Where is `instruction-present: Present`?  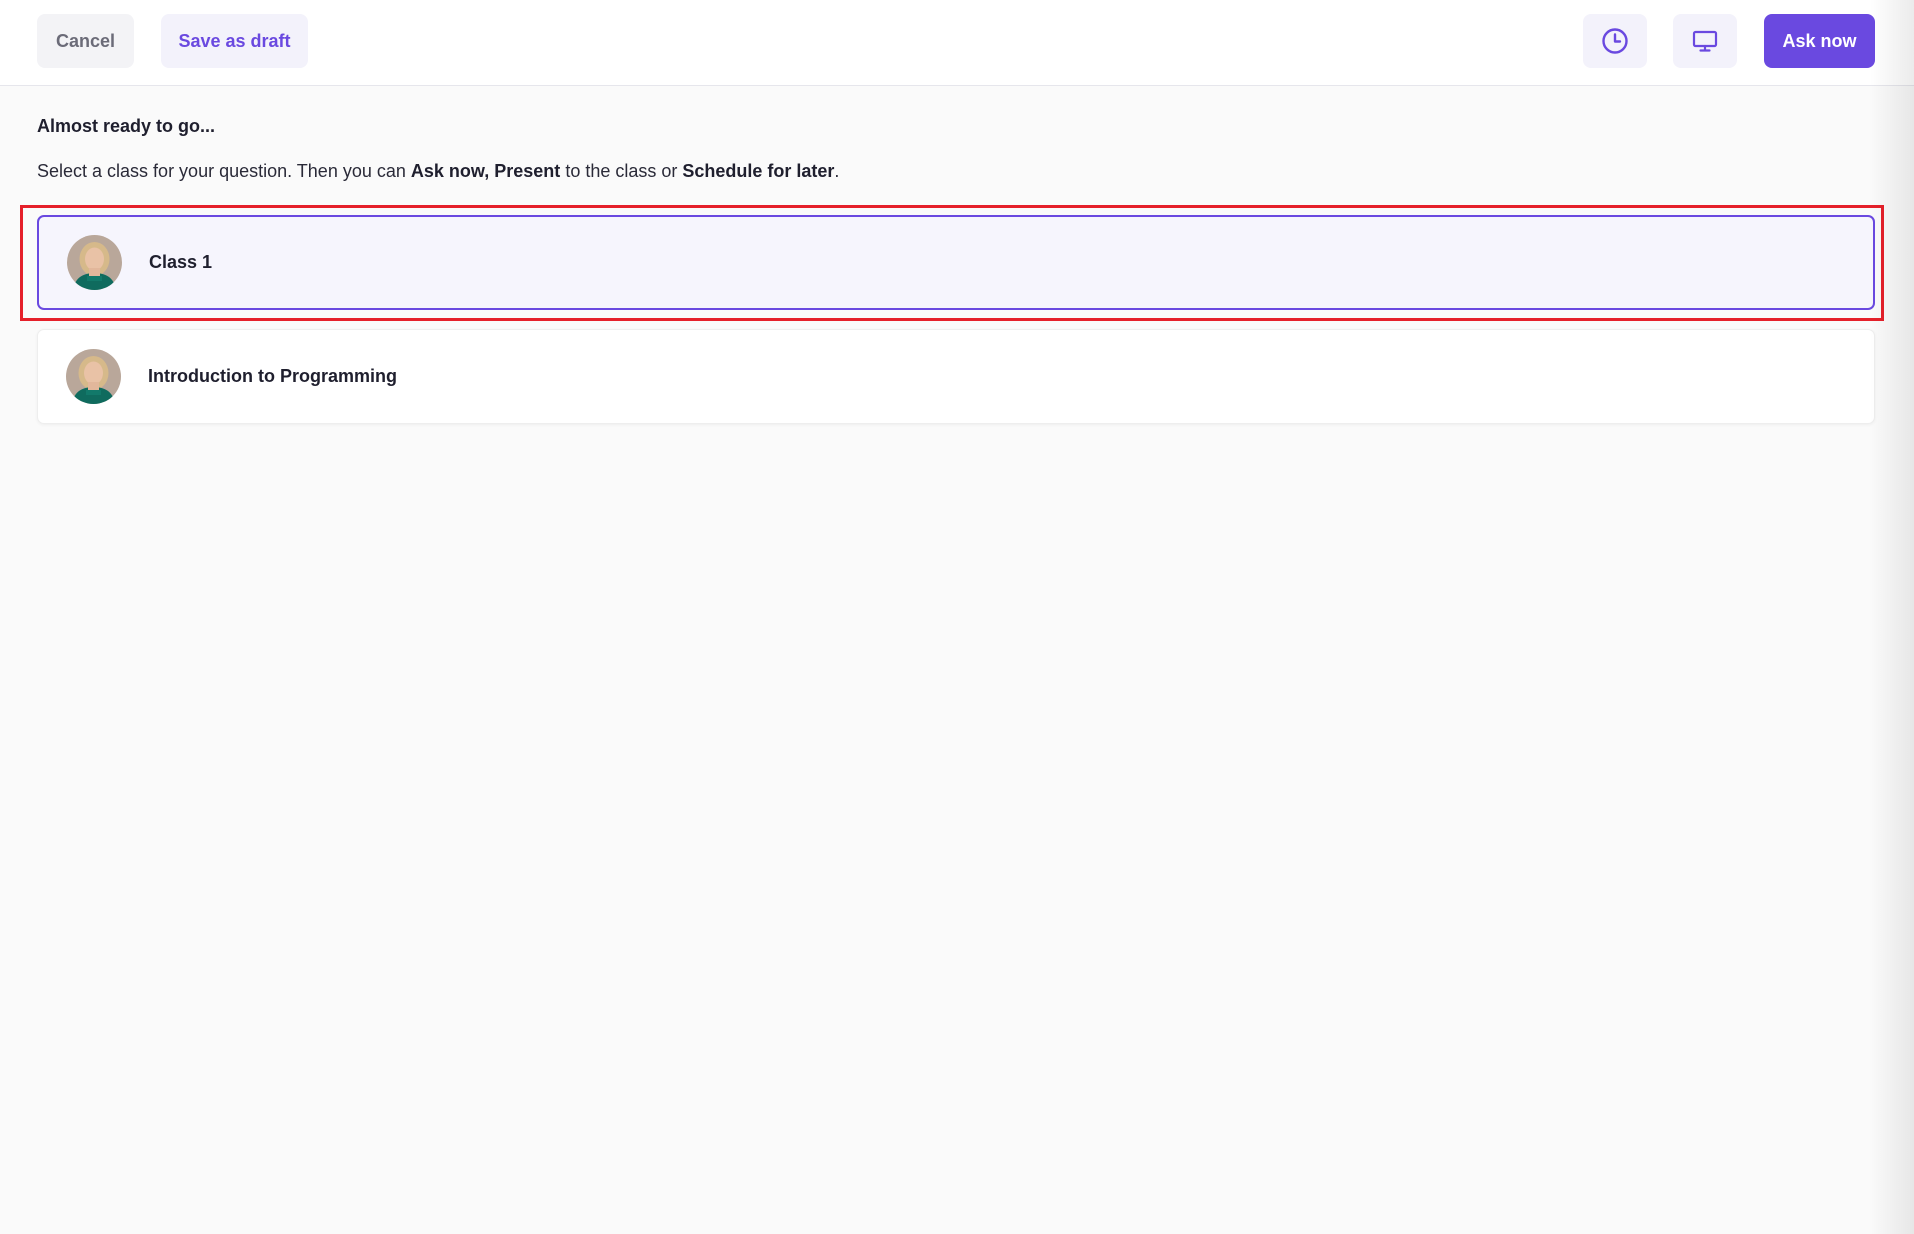 instruction-present: Present is located at coordinates (527, 171).